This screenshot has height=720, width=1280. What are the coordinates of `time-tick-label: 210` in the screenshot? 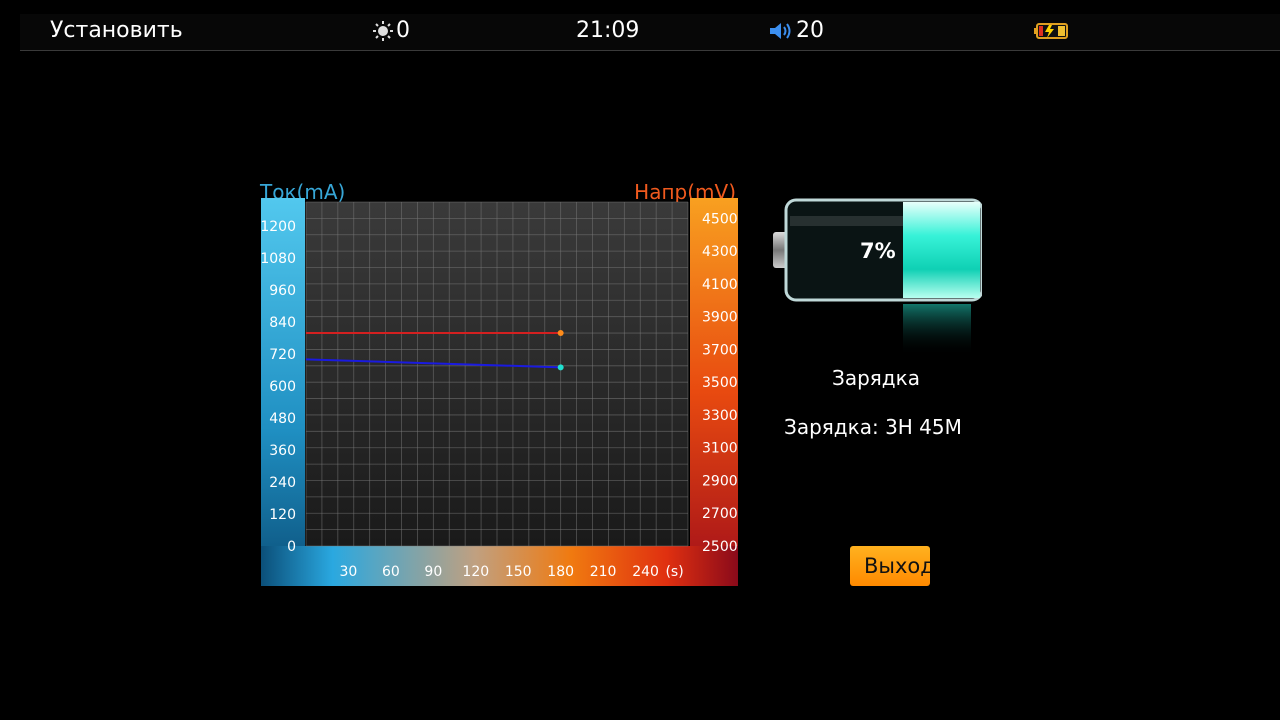 It's located at (603, 572).